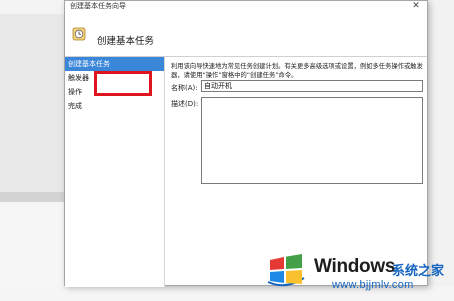 This screenshot has width=454, height=301. What do you see at coordinates (32, 197) in the screenshot?
I see `background-divider` at bounding box center [32, 197].